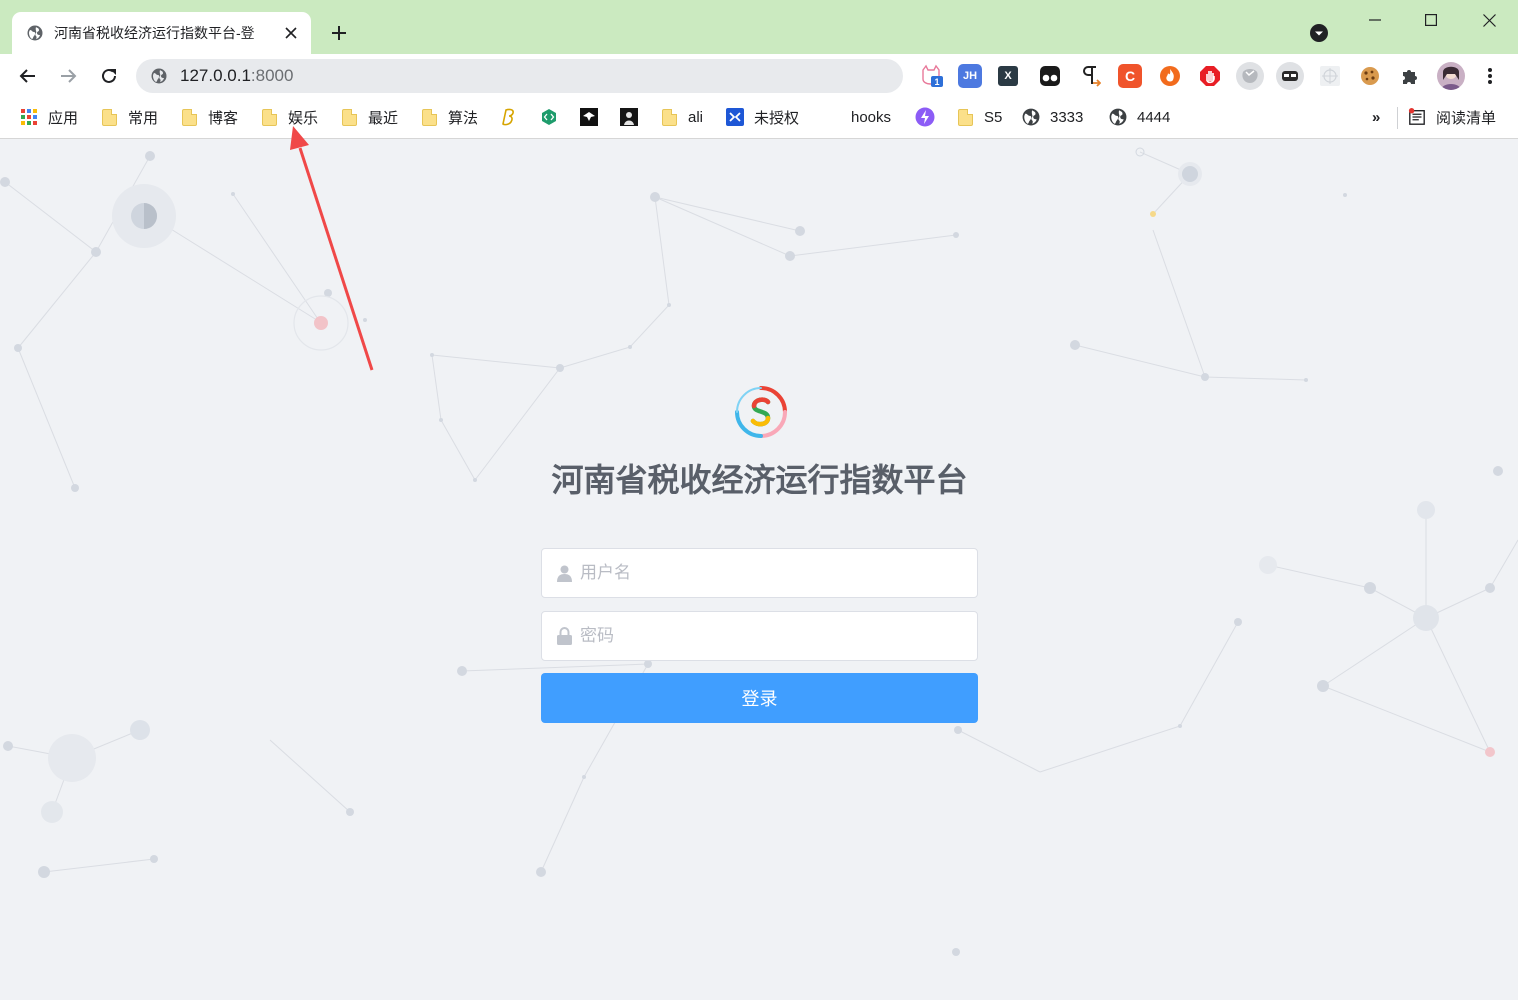 This screenshot has height=1000, width=1518. What do you see at coordinates (1170, 76) in the screenshot?
I see `fire-extension-icon` at bounding box center [1170, 76].